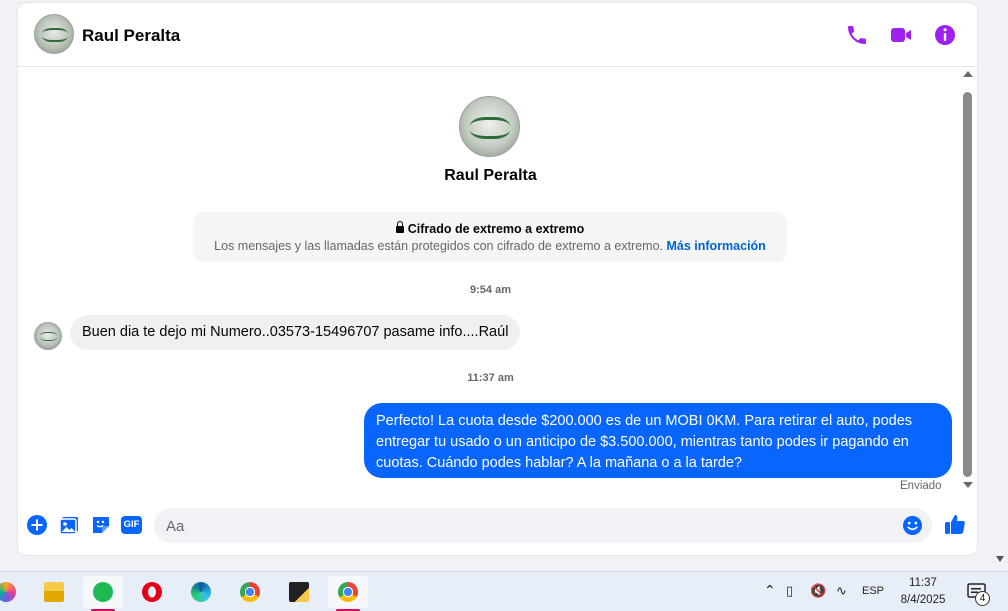 This screenshot has height=611, width=1008. Describe the element at coordinates (968, 74) in the screenshot. I see `scroll-up-arrow-icon` at that location.